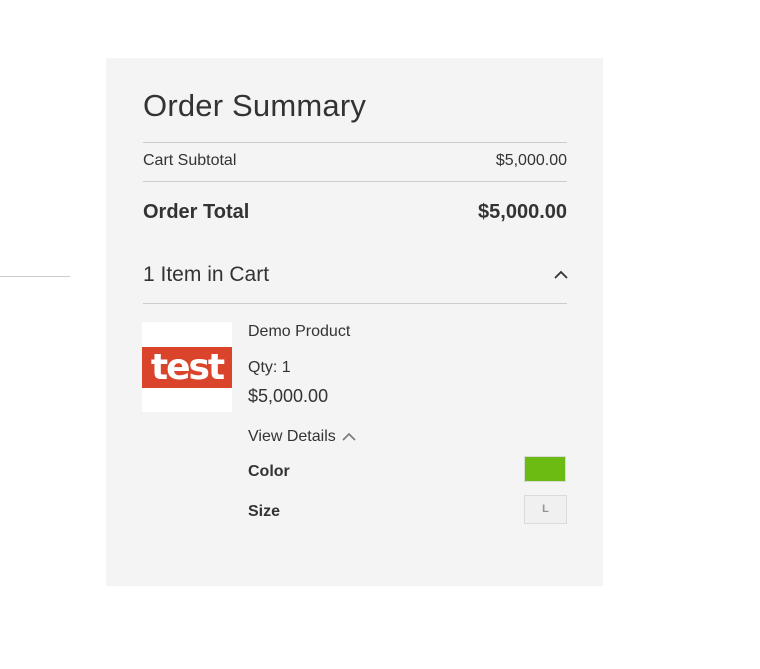 This screenshot has width=760, height=669. What do you see at coordinates (545, 509) in the screenshot?
I see `size-swatch: L` at bounding box center [545, 509].